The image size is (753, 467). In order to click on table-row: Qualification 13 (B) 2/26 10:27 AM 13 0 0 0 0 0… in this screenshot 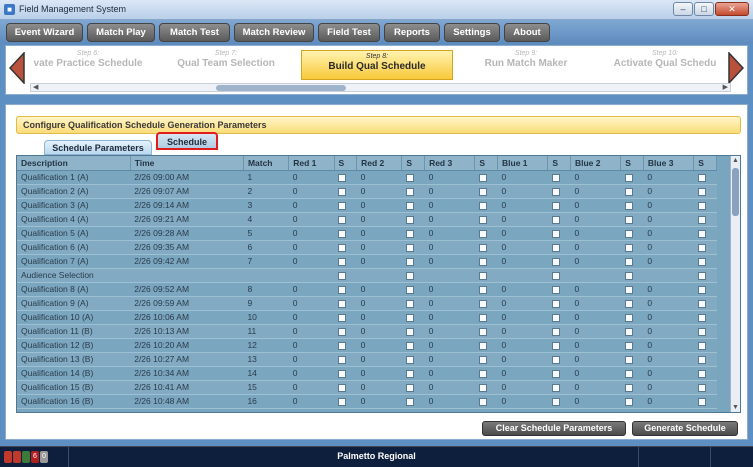, I will do `click(367, 359)`.